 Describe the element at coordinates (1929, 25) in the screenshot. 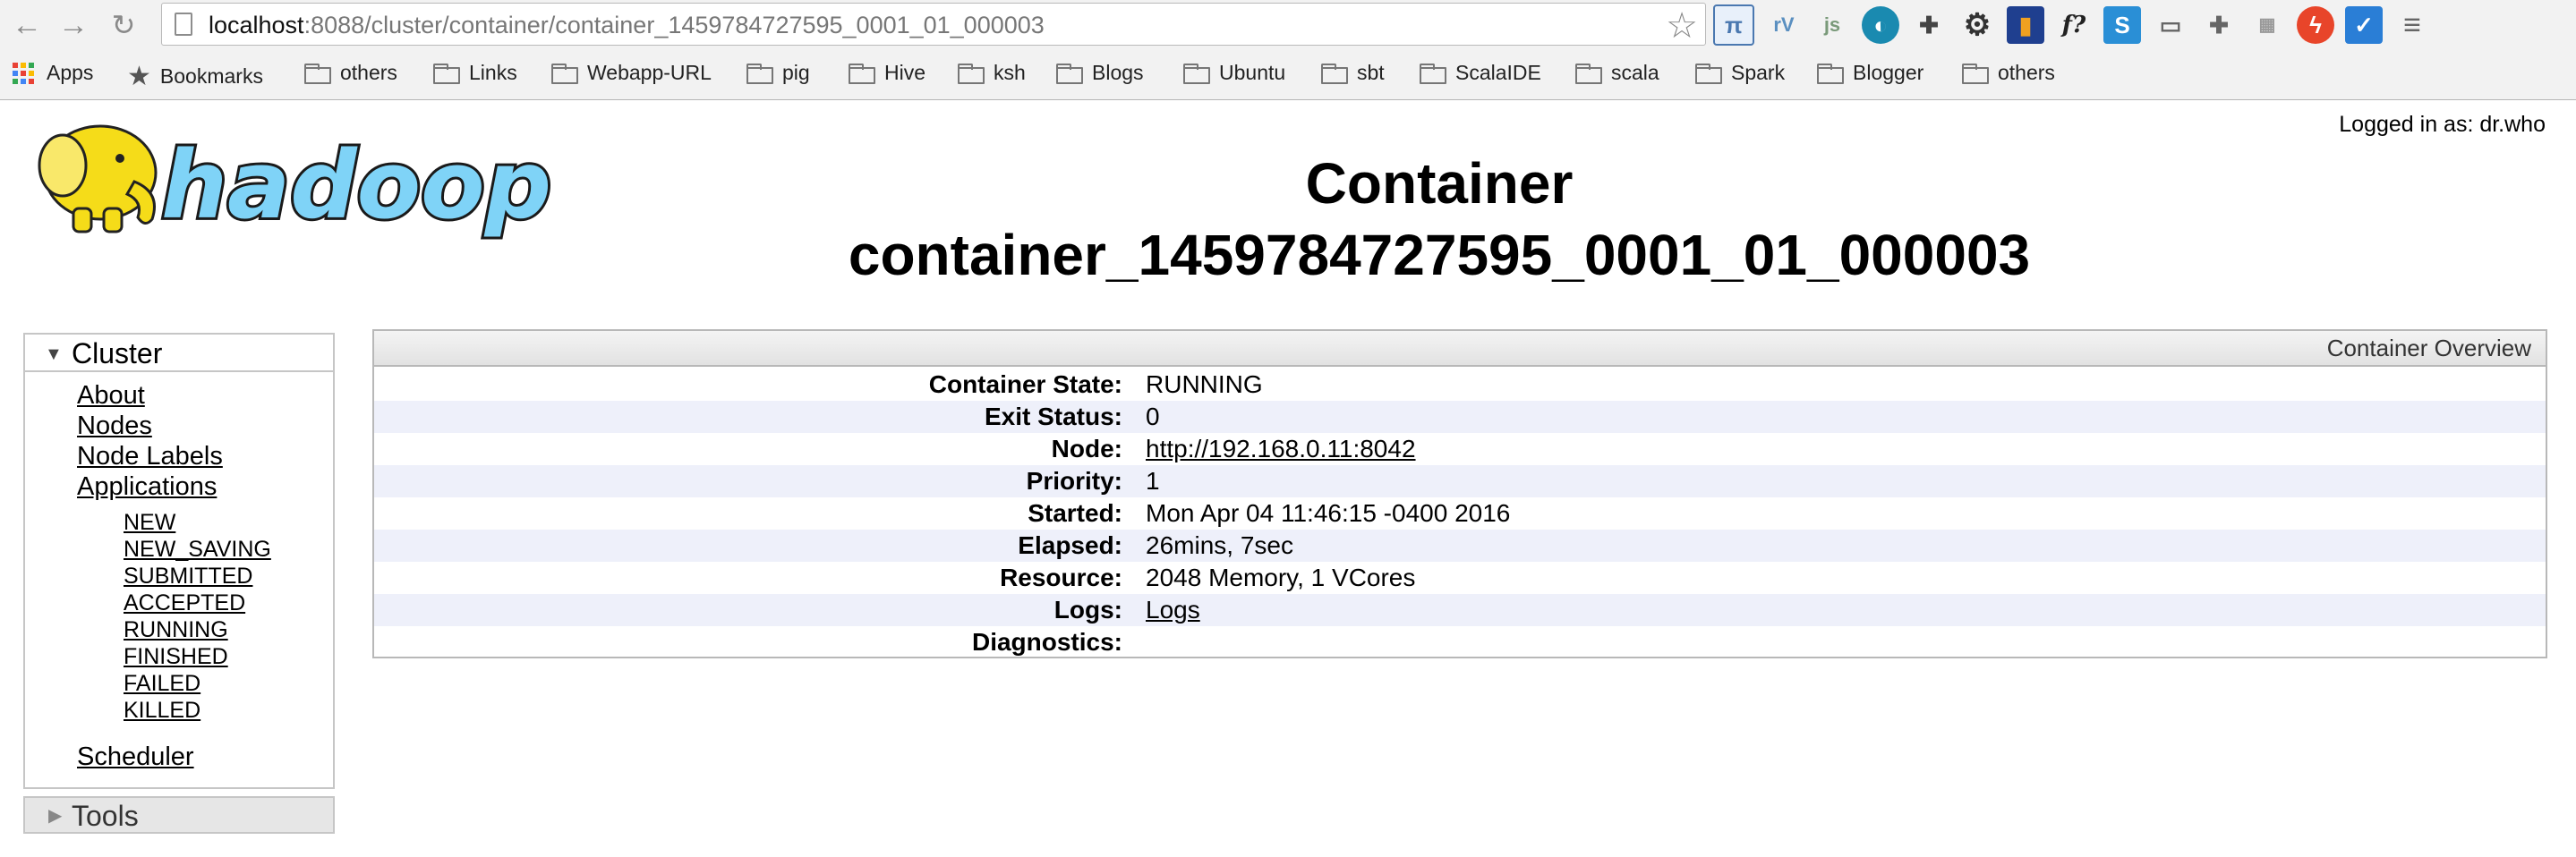

I see `puzzle-extension-icon: ✚` at that location.